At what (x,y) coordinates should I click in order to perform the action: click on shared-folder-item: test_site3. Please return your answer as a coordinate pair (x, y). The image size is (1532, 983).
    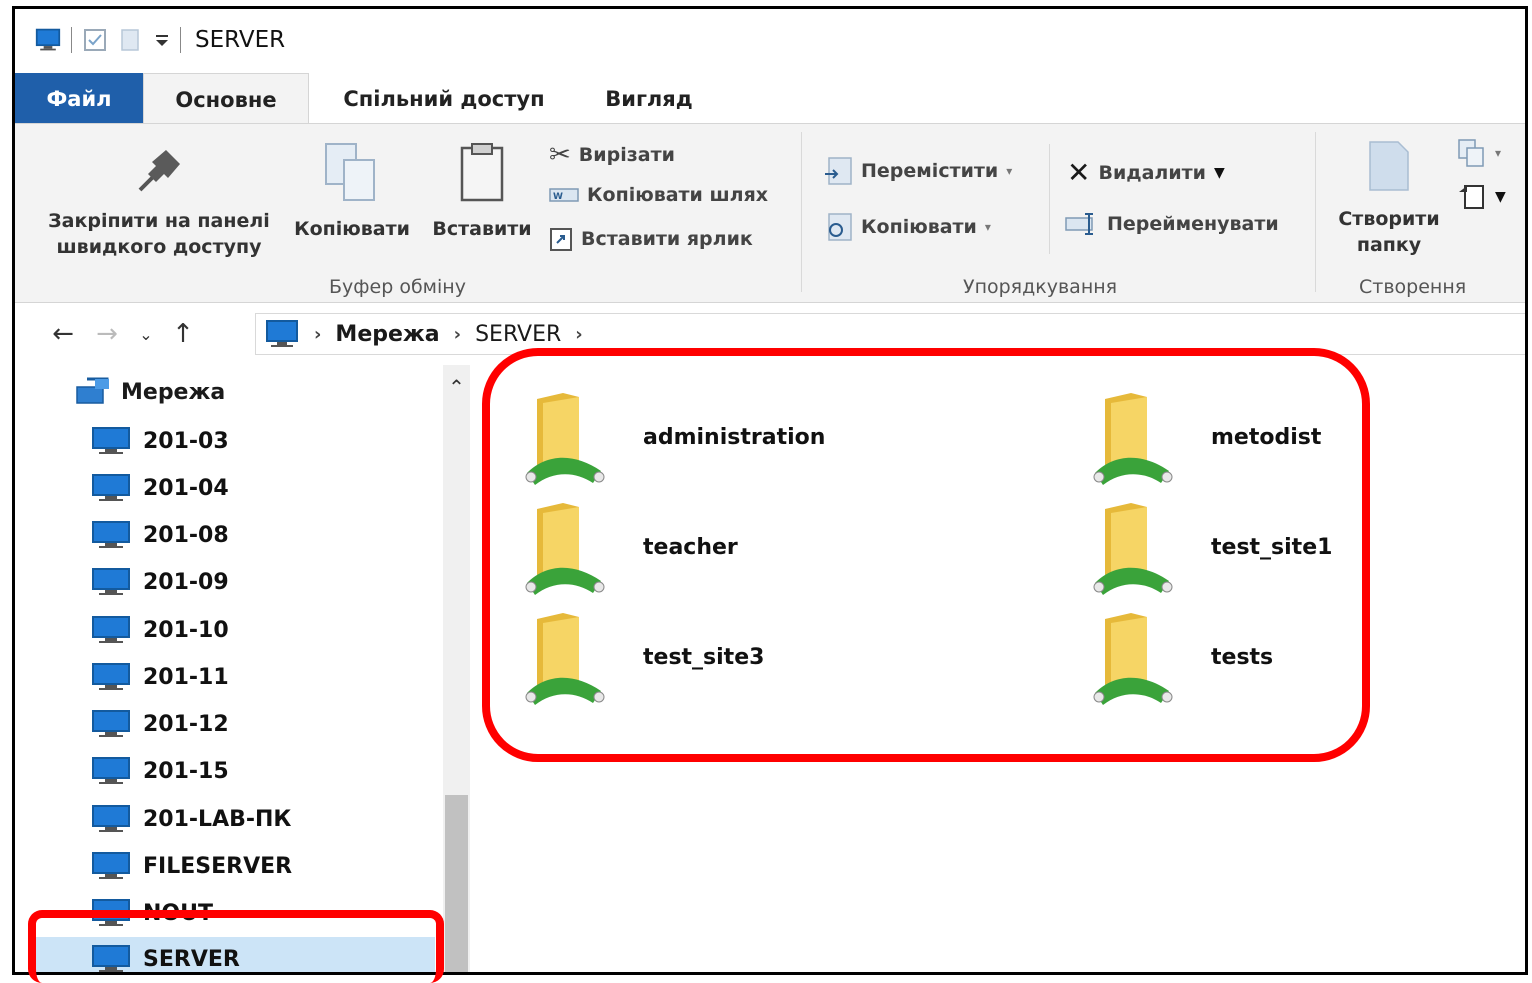
    Looking at the image, I should click on (643, 657).